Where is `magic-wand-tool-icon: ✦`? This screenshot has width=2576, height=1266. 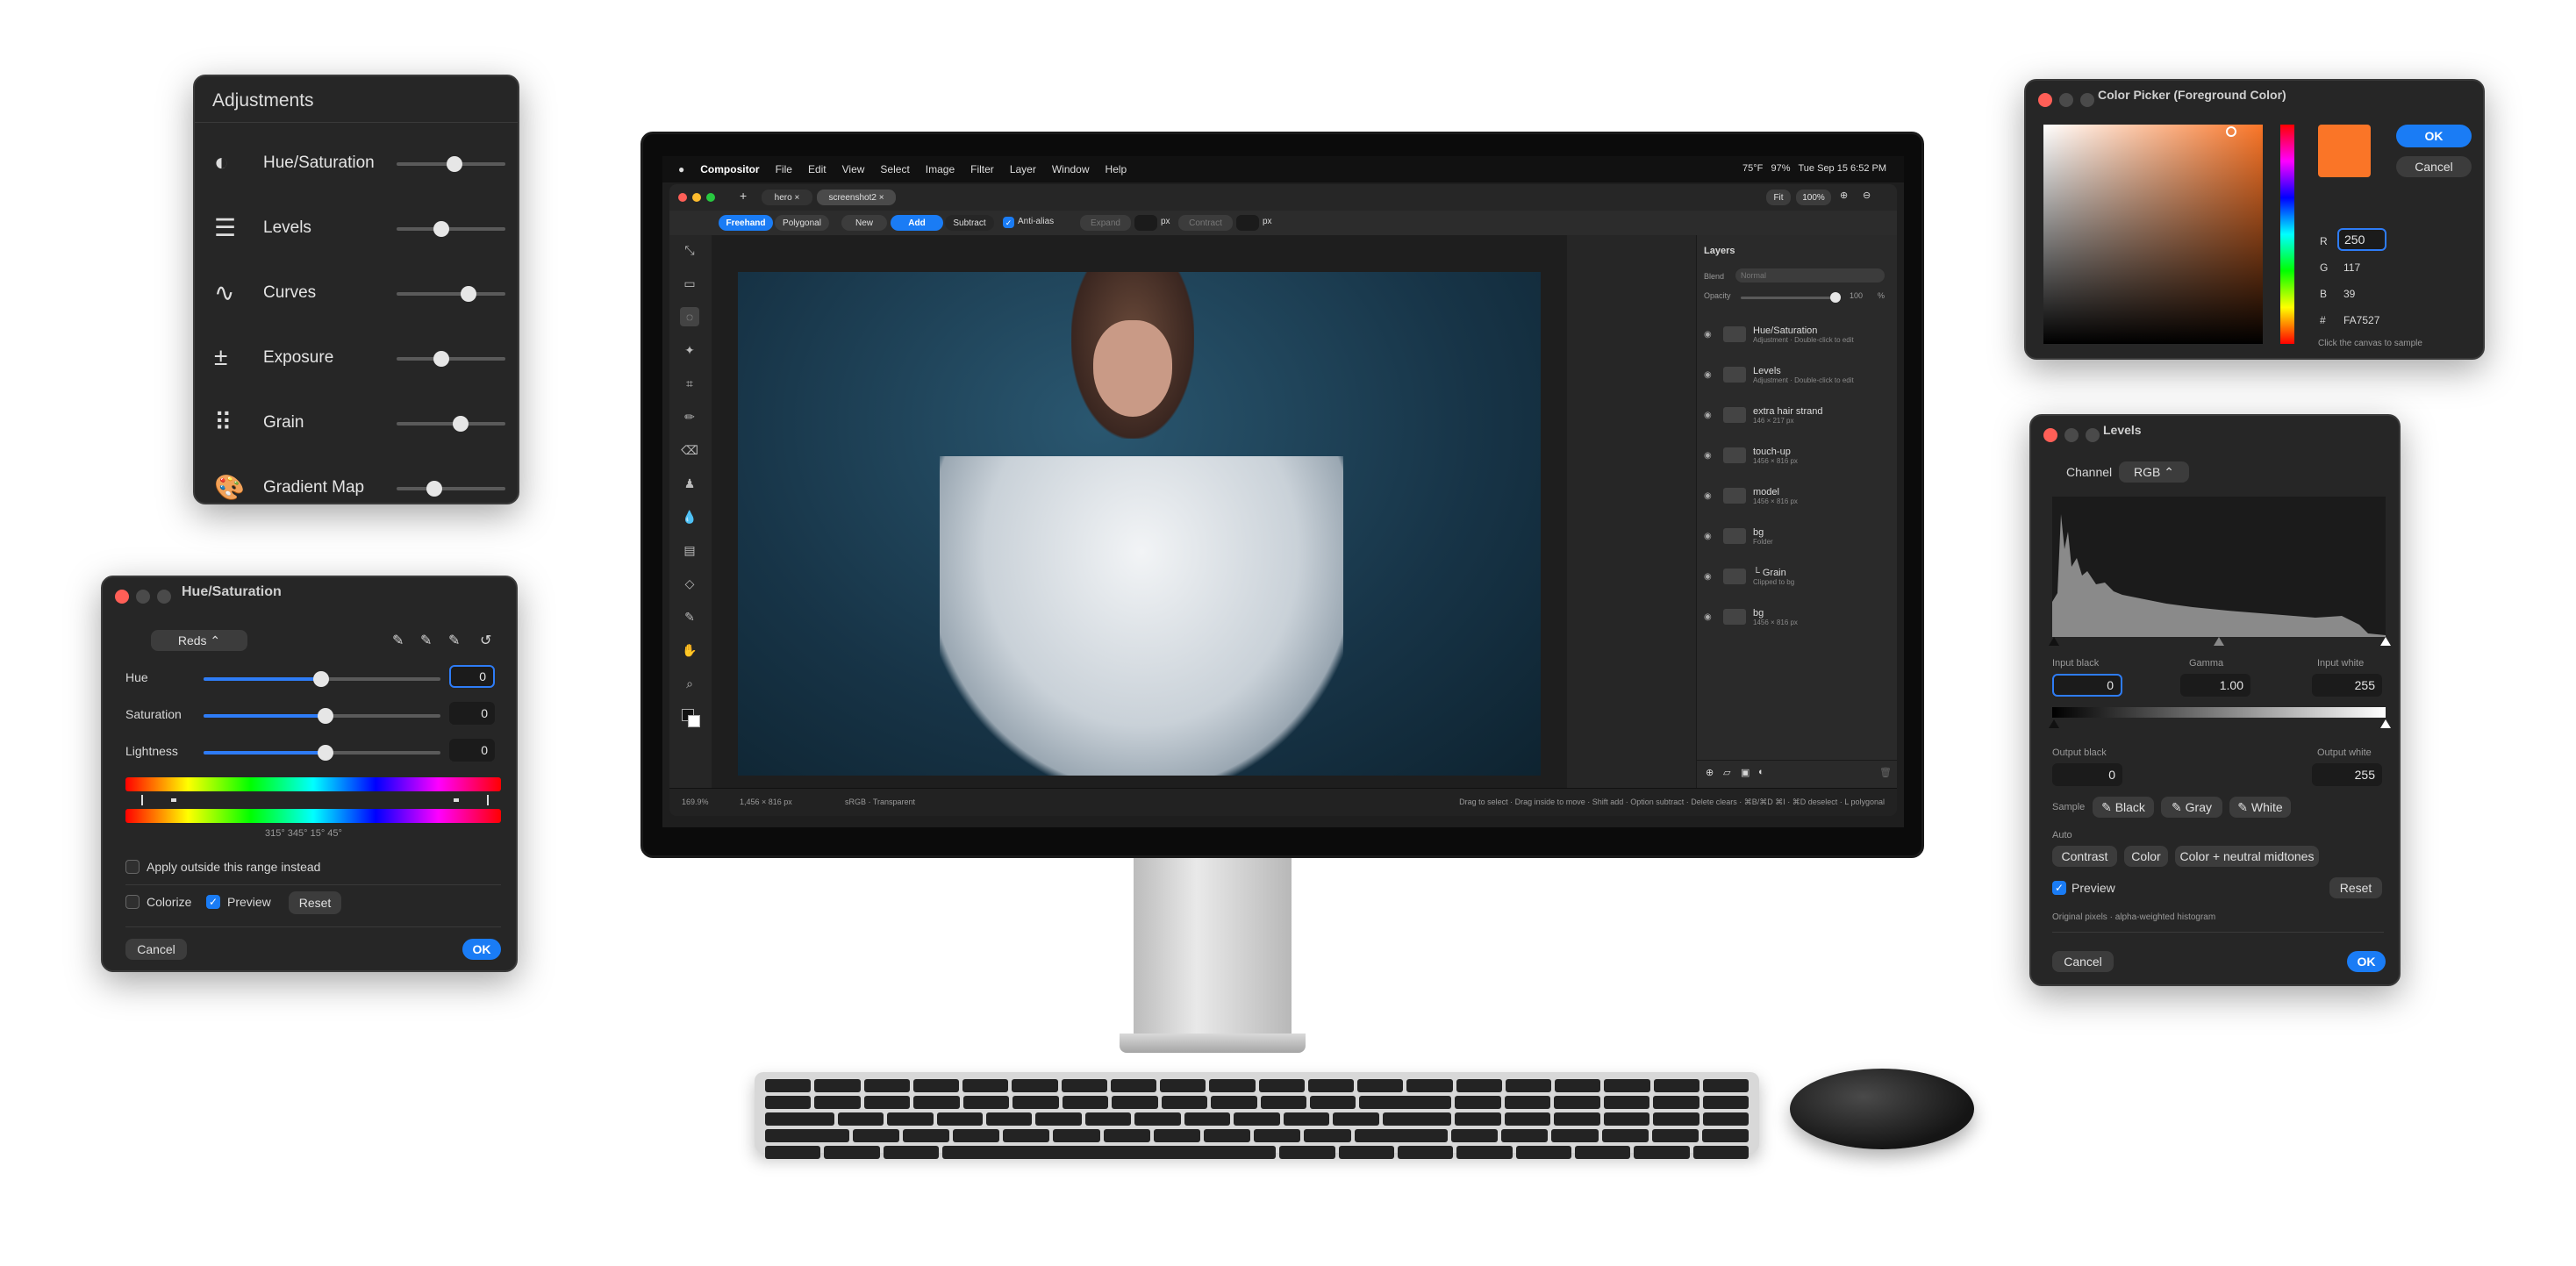 magic-wand-tool-icon: ✦ is located at coordinates (689, 350).